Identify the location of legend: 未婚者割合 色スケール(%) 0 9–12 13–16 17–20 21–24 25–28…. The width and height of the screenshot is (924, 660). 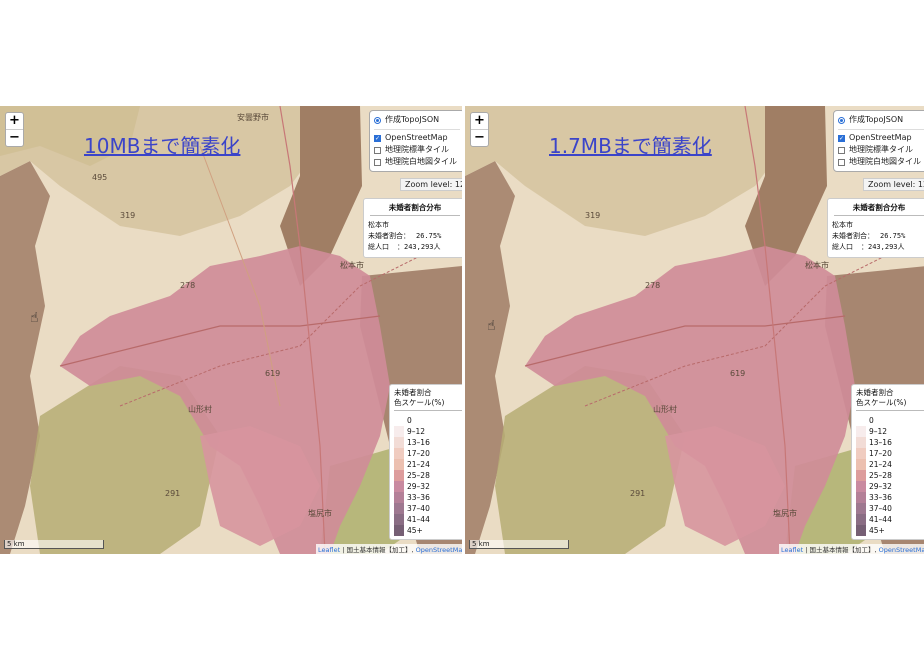
(887, 462).